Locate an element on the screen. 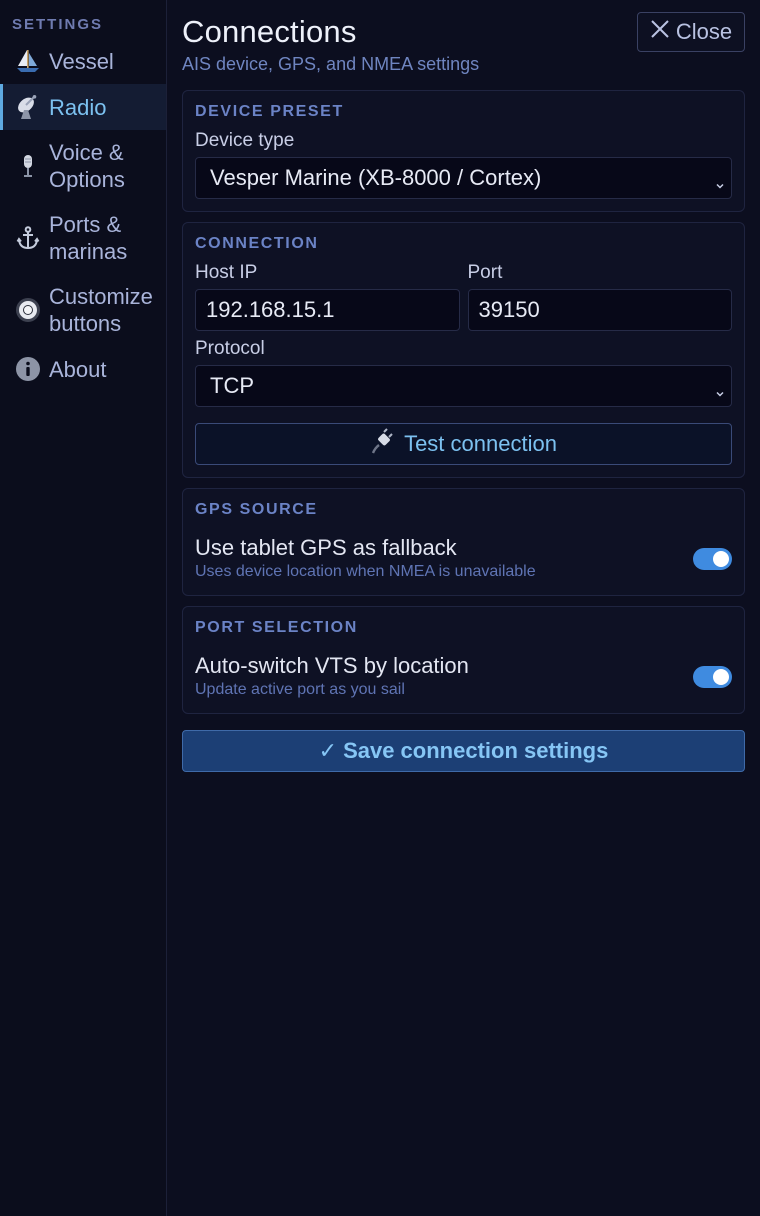 This screenshot has width=760, height=1216. sidebar-item-vessel: Vessel is located at coordinates (83, 61).